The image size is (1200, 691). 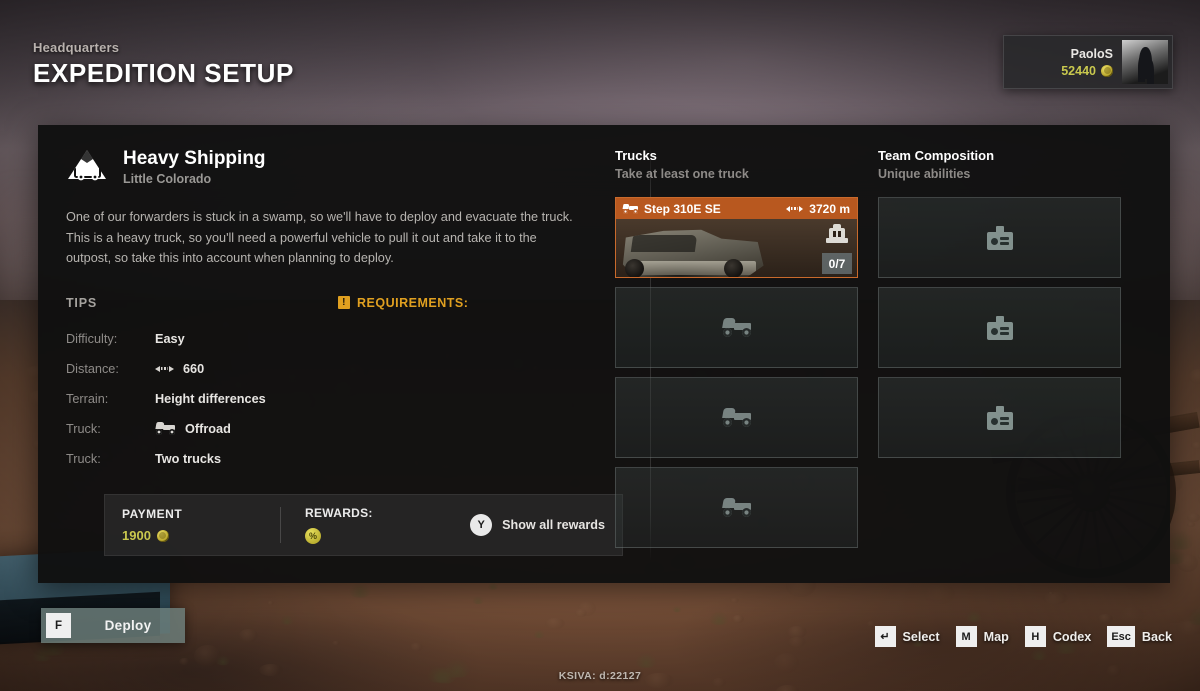 I want to click on tip-value: 660, so click(x=179, y=369).